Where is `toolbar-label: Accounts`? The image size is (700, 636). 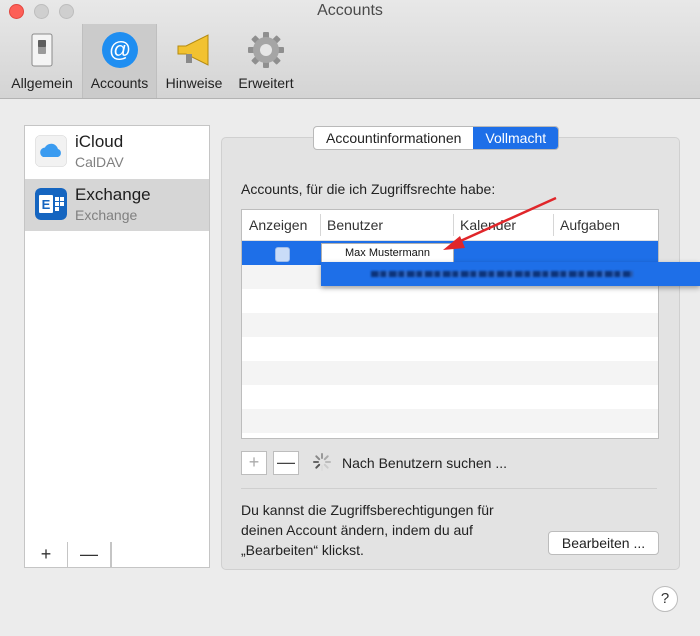
toolbar-label: Accounts is located at coordinates (119, 83).